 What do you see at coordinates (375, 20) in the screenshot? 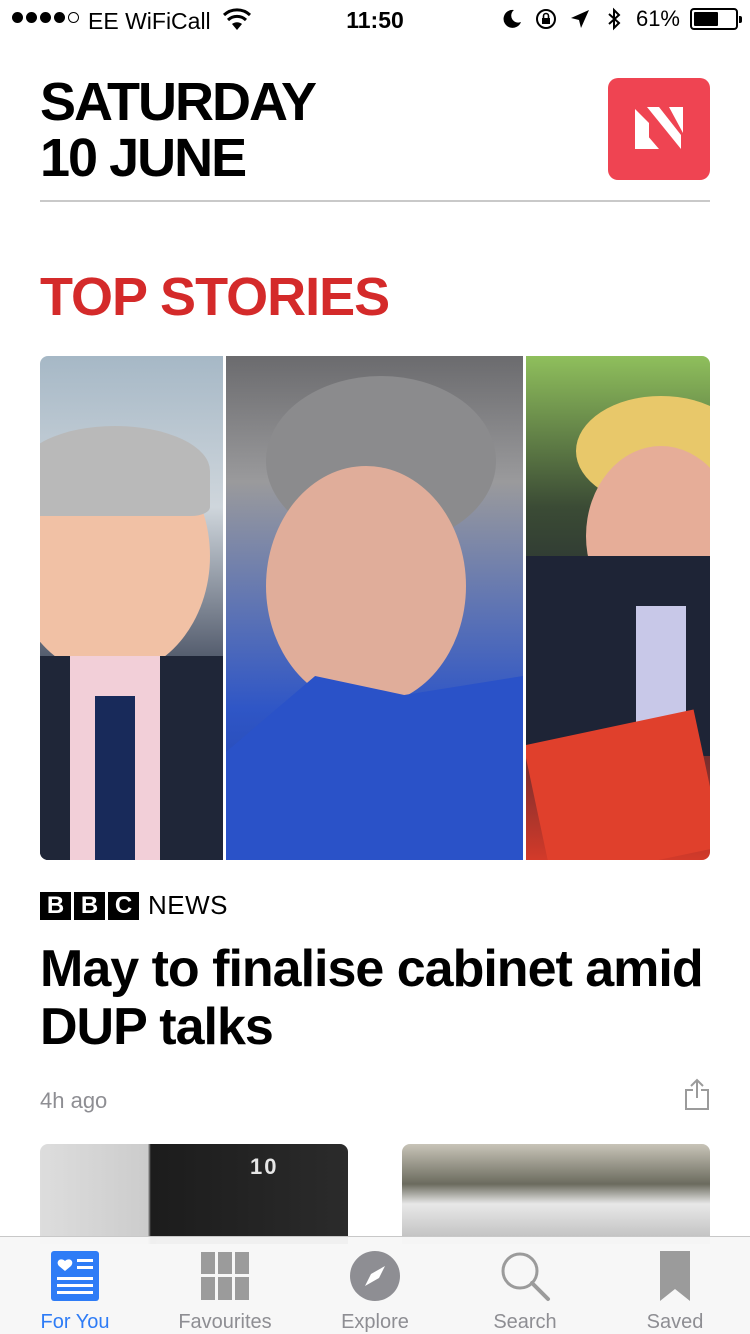
I see `status-bar: EE WiFiCall 11:50 61%` at bounding box center [375, 20].